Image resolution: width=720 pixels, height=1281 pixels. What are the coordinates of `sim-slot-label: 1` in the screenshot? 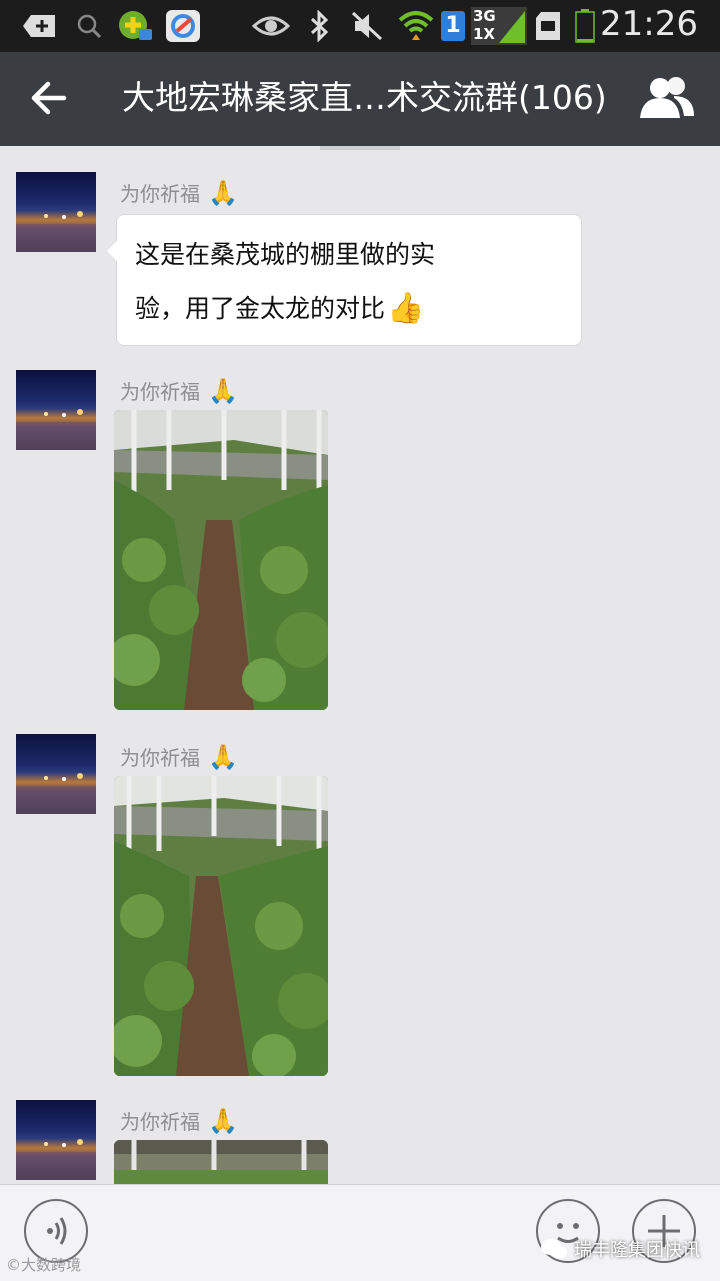 It's located at (453, 26).